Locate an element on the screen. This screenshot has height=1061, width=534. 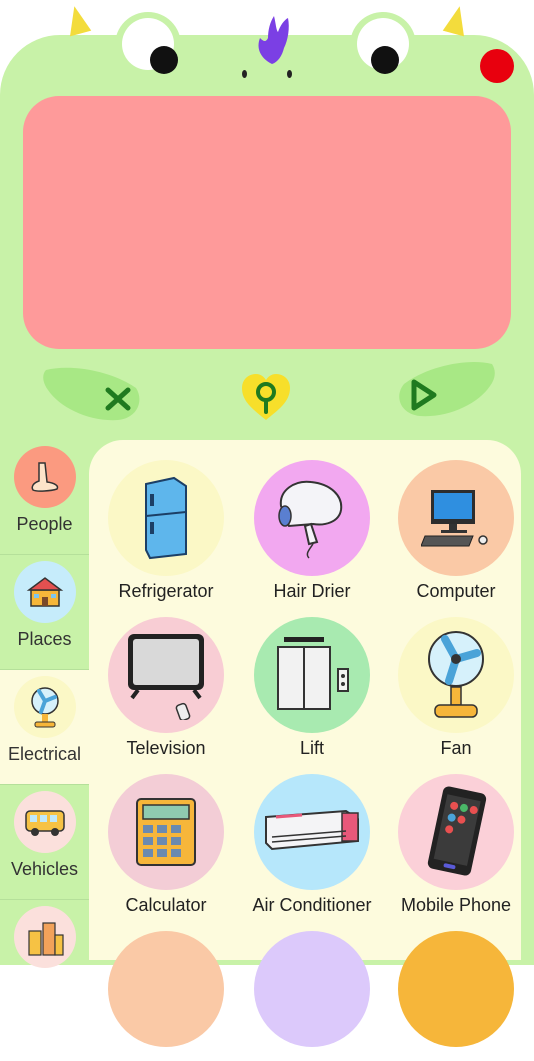
category-people: People is located at coordinates (44, 497).